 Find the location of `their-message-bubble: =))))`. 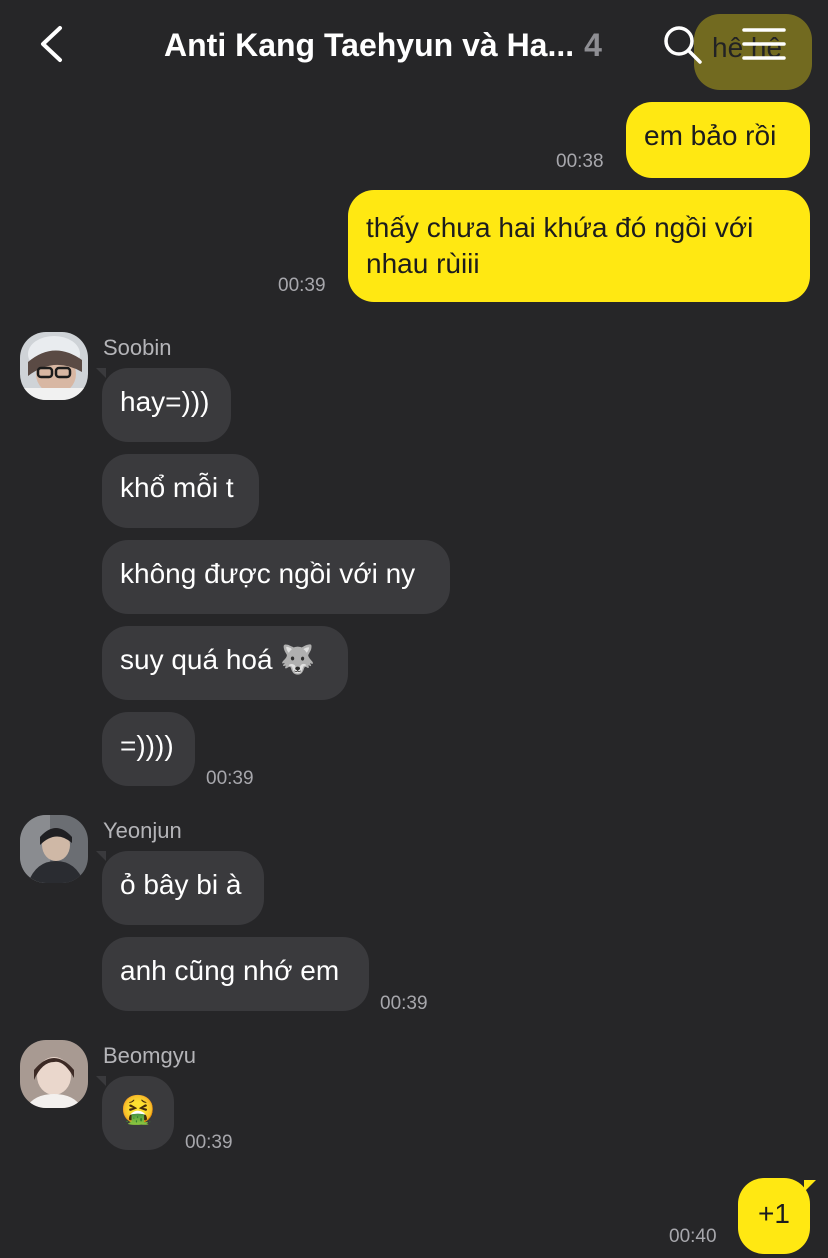

their-message-bubble: =)))) is located at coordinates (148, 749).